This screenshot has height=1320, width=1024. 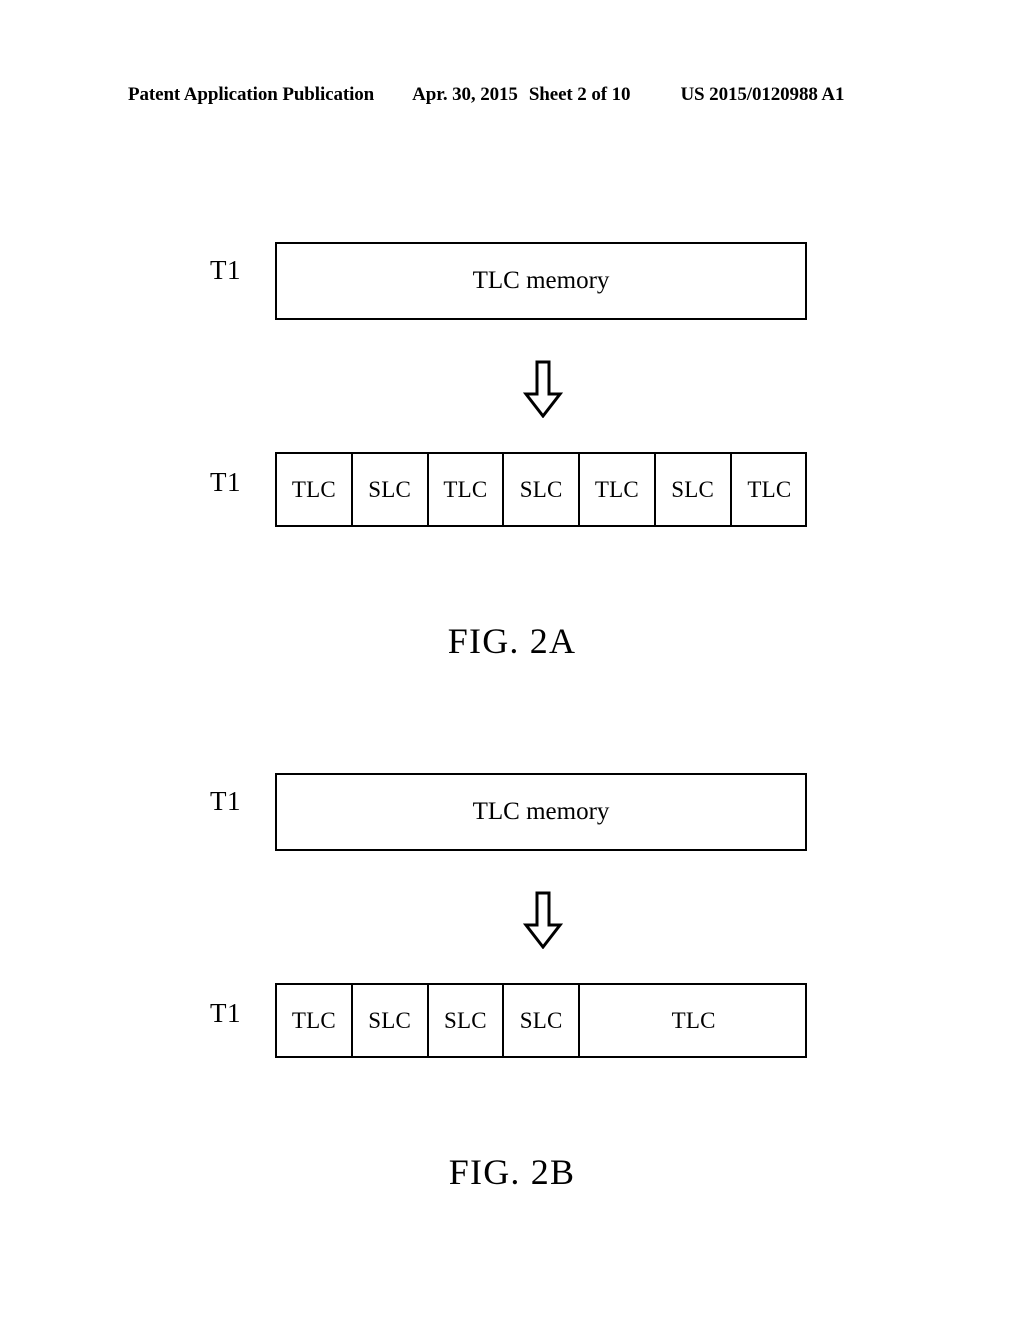 I want to click on header-patent-number: US 2015/0120988 A1, so click(x=762, y=94).